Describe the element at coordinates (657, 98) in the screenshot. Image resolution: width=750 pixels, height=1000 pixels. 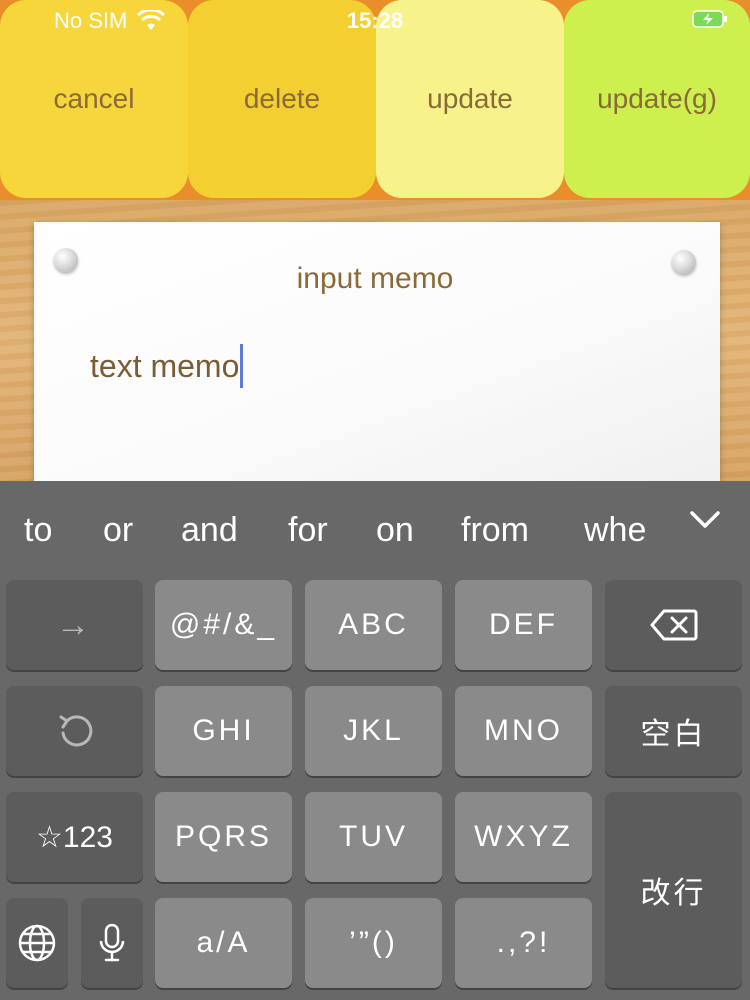
I see `update-g-label: update(g)` at that location.